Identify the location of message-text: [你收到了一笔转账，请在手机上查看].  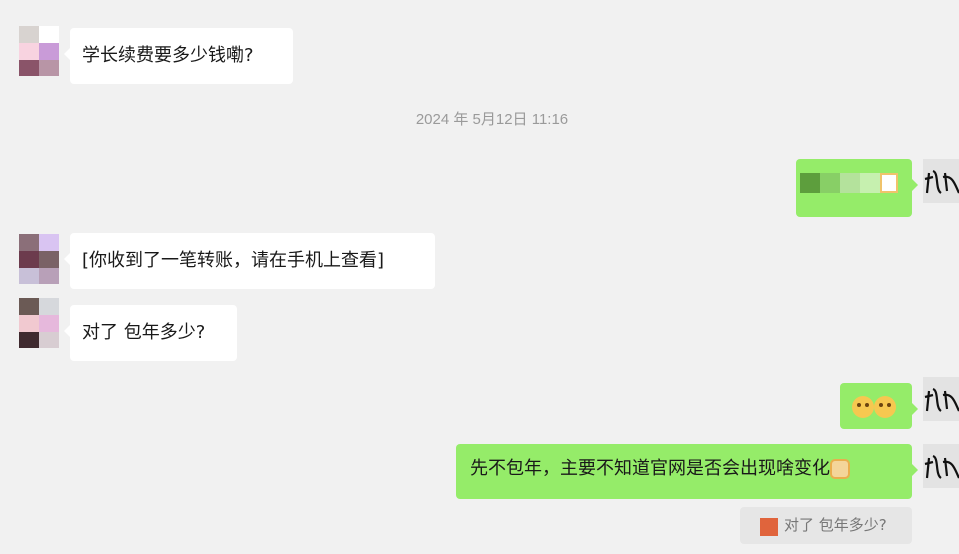
(233, 260).